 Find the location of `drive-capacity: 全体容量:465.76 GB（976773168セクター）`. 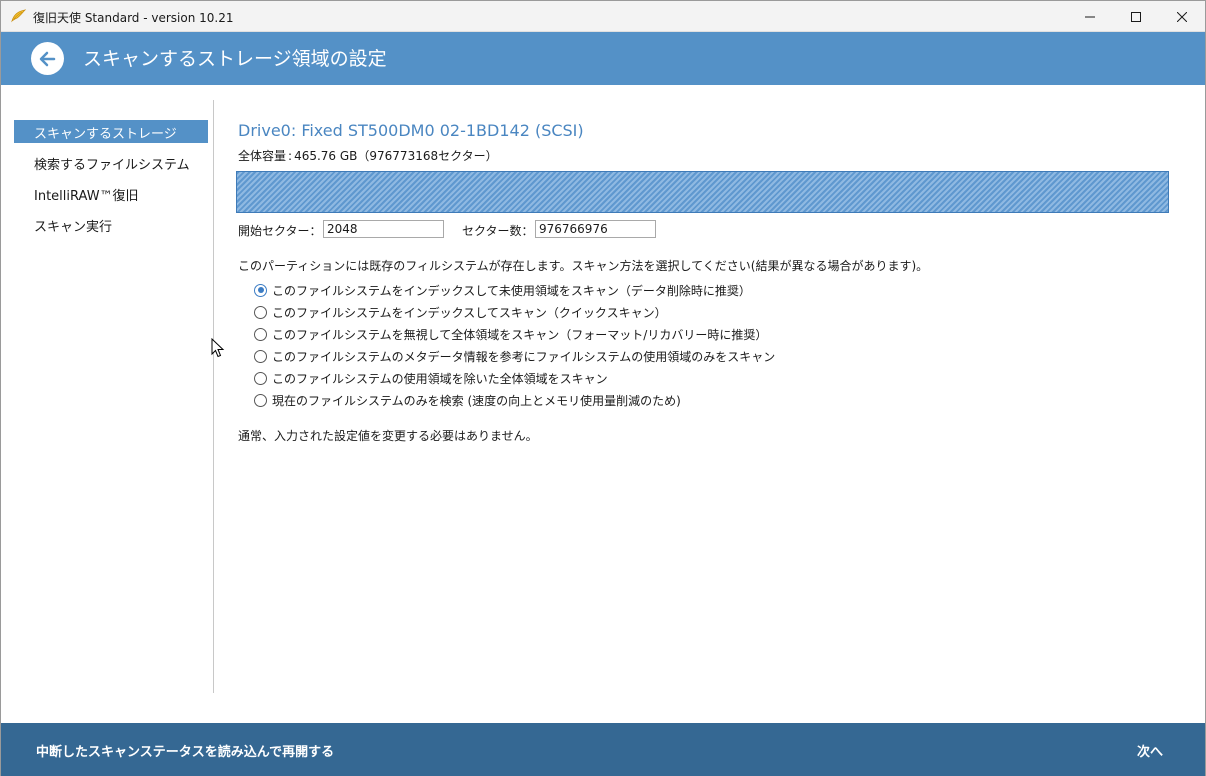

drive-capacity: 全体容量:465.76 GB（976773168セクター） is located at coordinates (368, 156).